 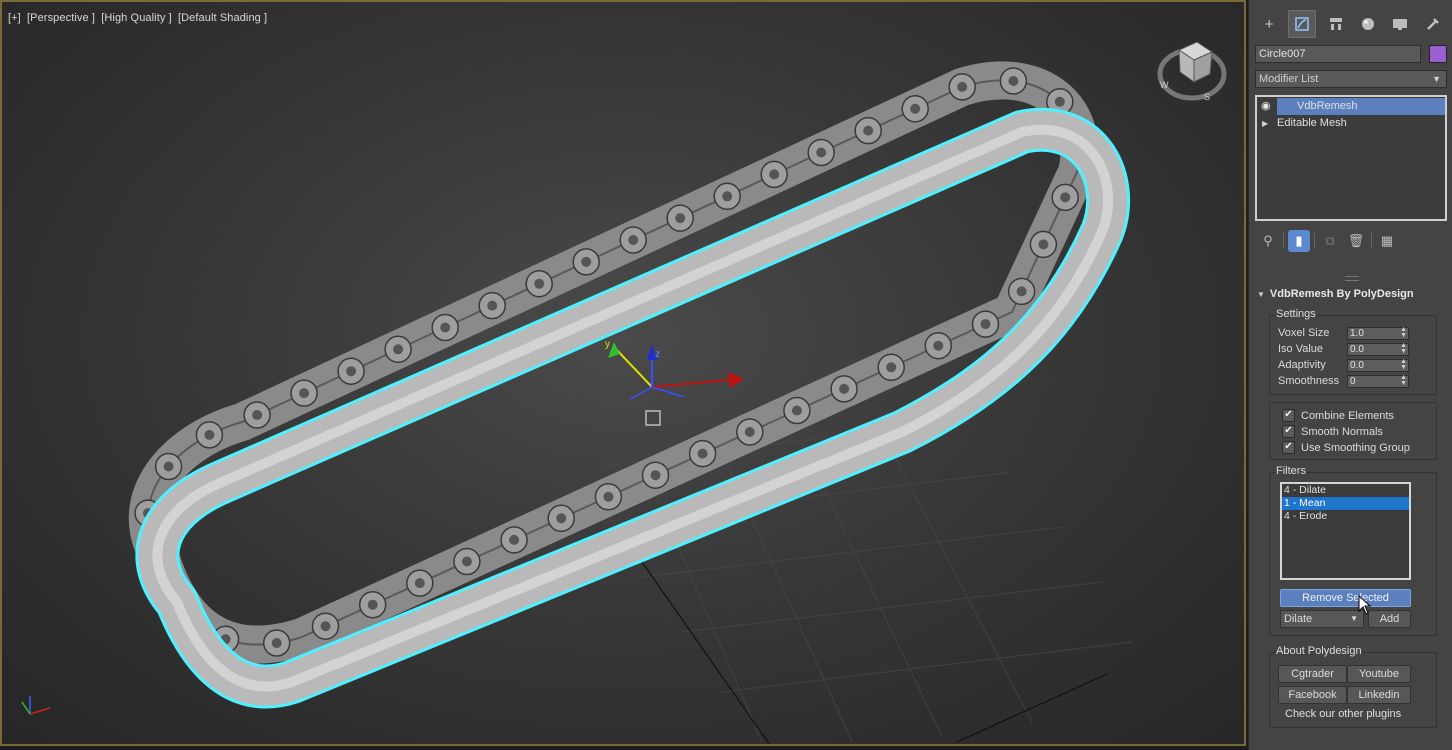 I want to click on filter-item: 4 - Dilate, so click(x=1345, y=490).